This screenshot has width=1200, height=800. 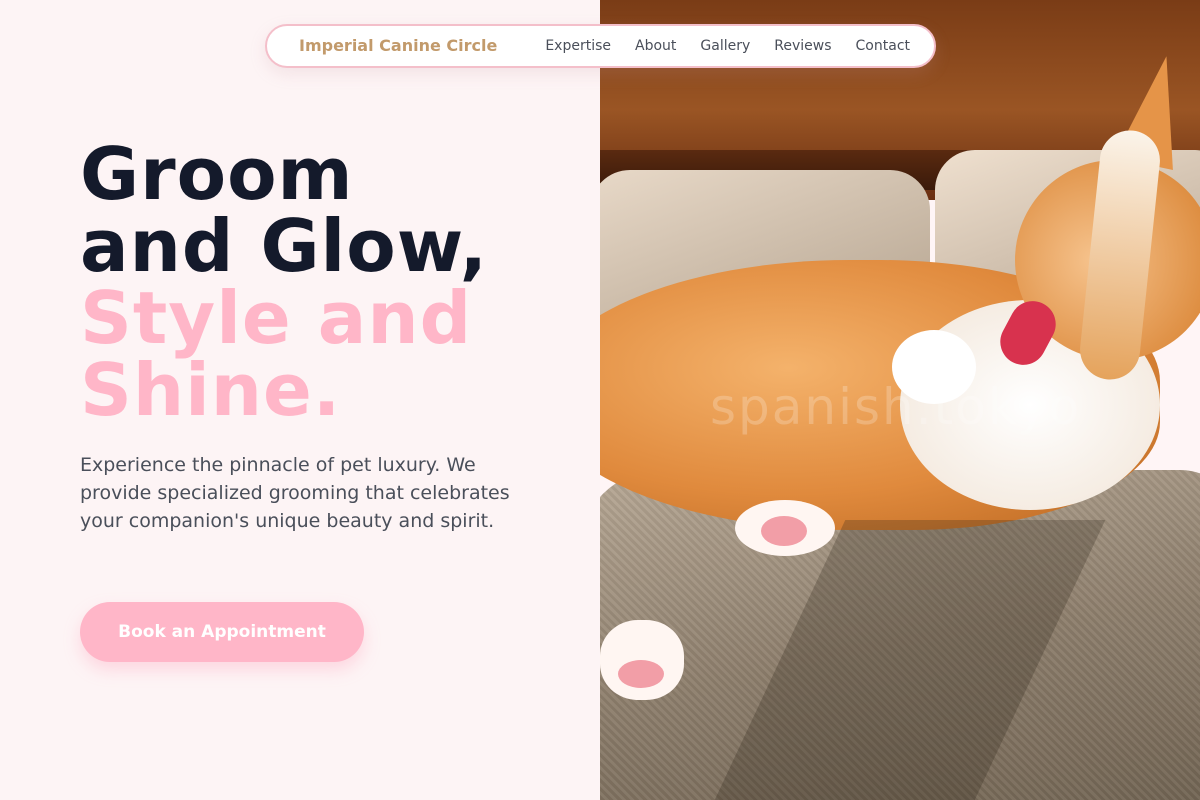 What do you see at coordinates (578, 46) in the screenshot?
I see `nav-link-expertise: Expertise` at bounding box center [578, 46].